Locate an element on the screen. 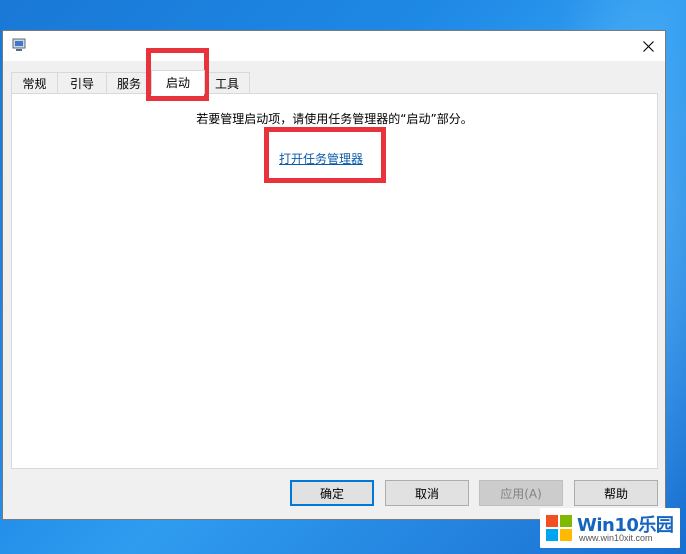 The image size is (686, 554). tab-general: 常规 is located at coordinates (34, 82).